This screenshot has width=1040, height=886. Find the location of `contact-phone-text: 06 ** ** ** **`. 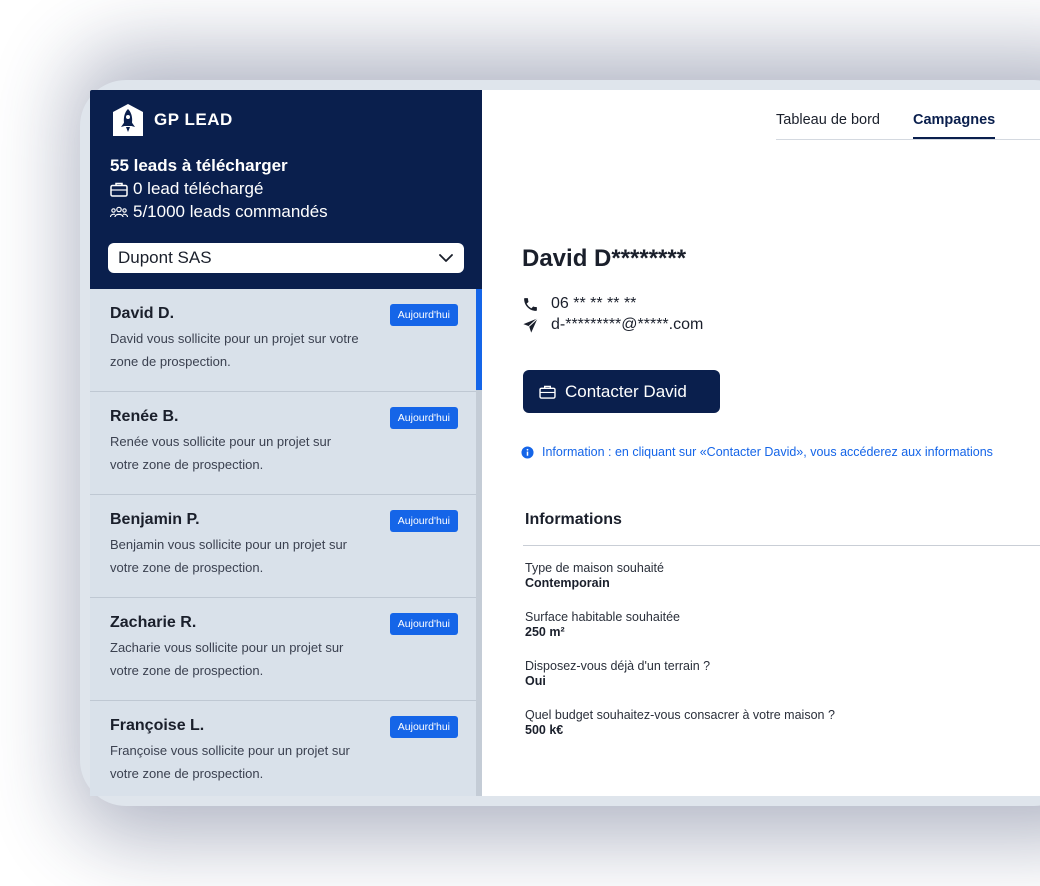

contact-phone-text: 06 ** ** ** ** is located at coordinates (594, 303).